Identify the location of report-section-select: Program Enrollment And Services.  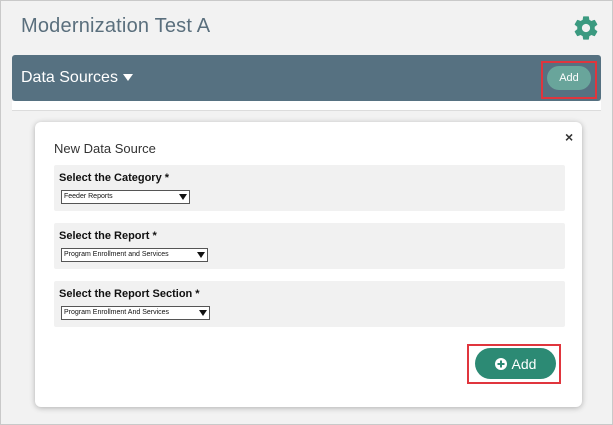
(135, 313).